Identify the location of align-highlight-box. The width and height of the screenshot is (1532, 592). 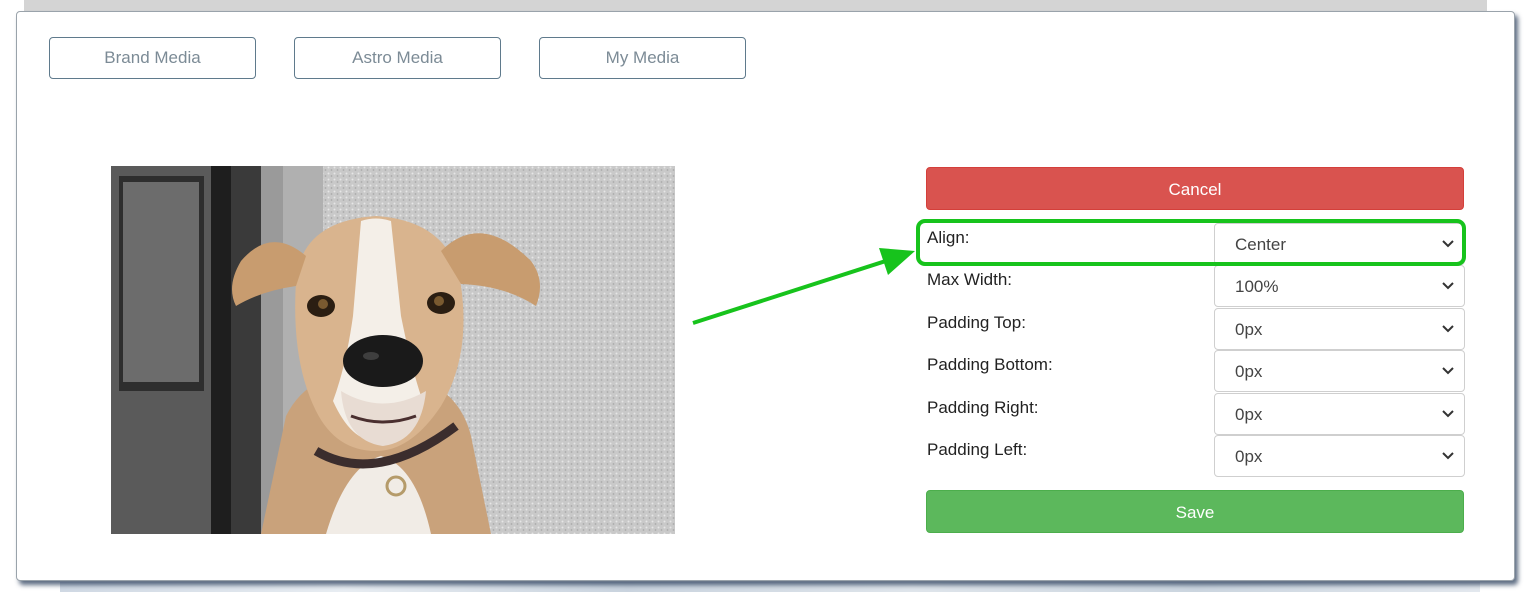
(1191, 242).